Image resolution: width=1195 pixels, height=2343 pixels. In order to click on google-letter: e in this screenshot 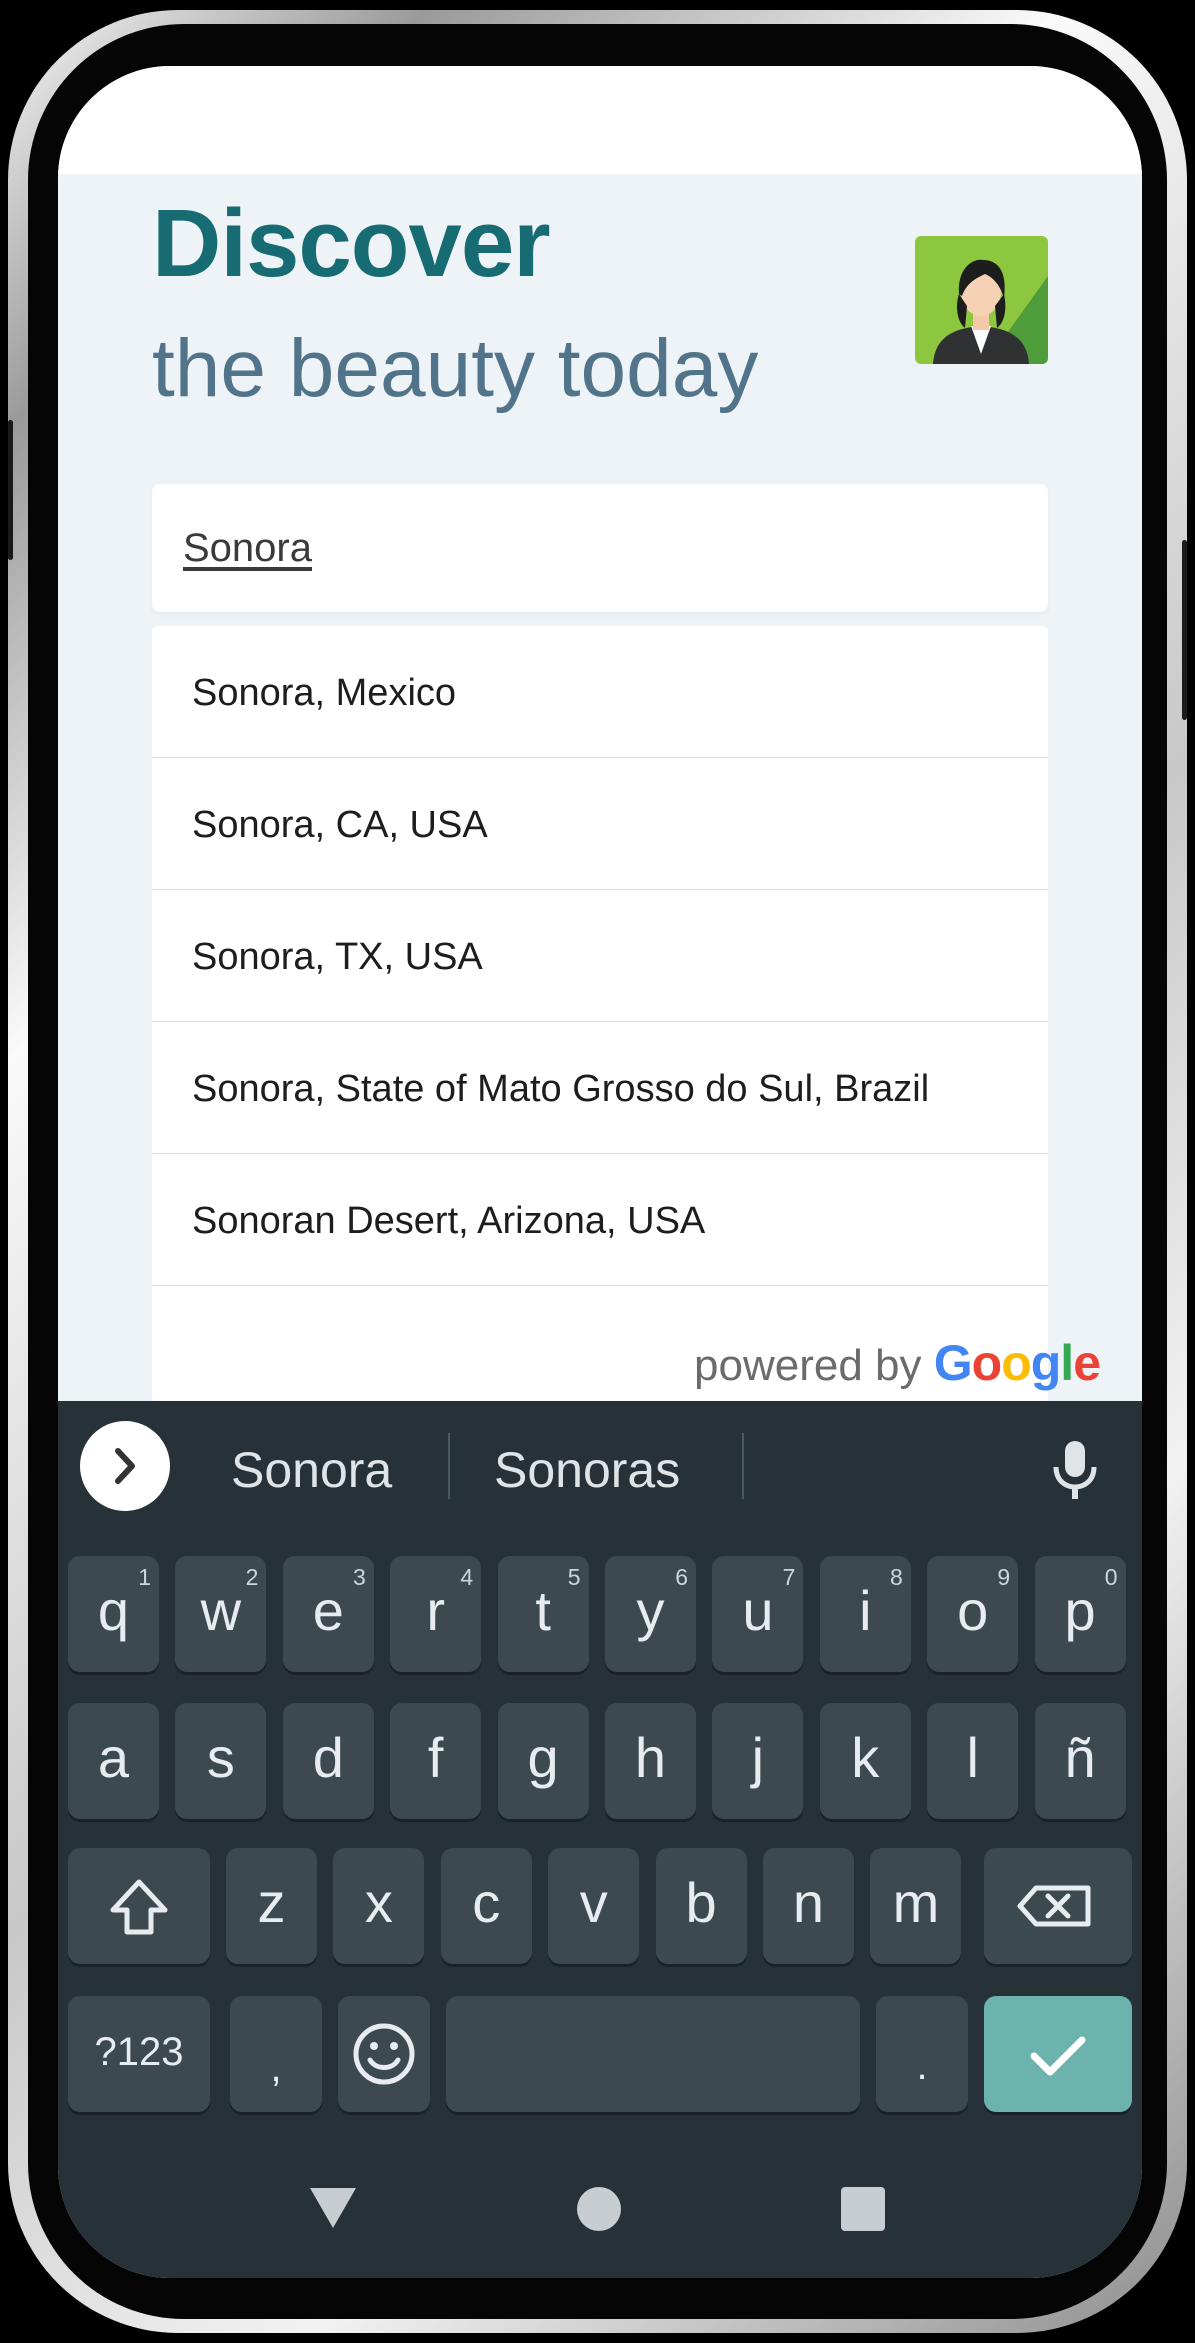, I will do `click(1087, 1363)`.